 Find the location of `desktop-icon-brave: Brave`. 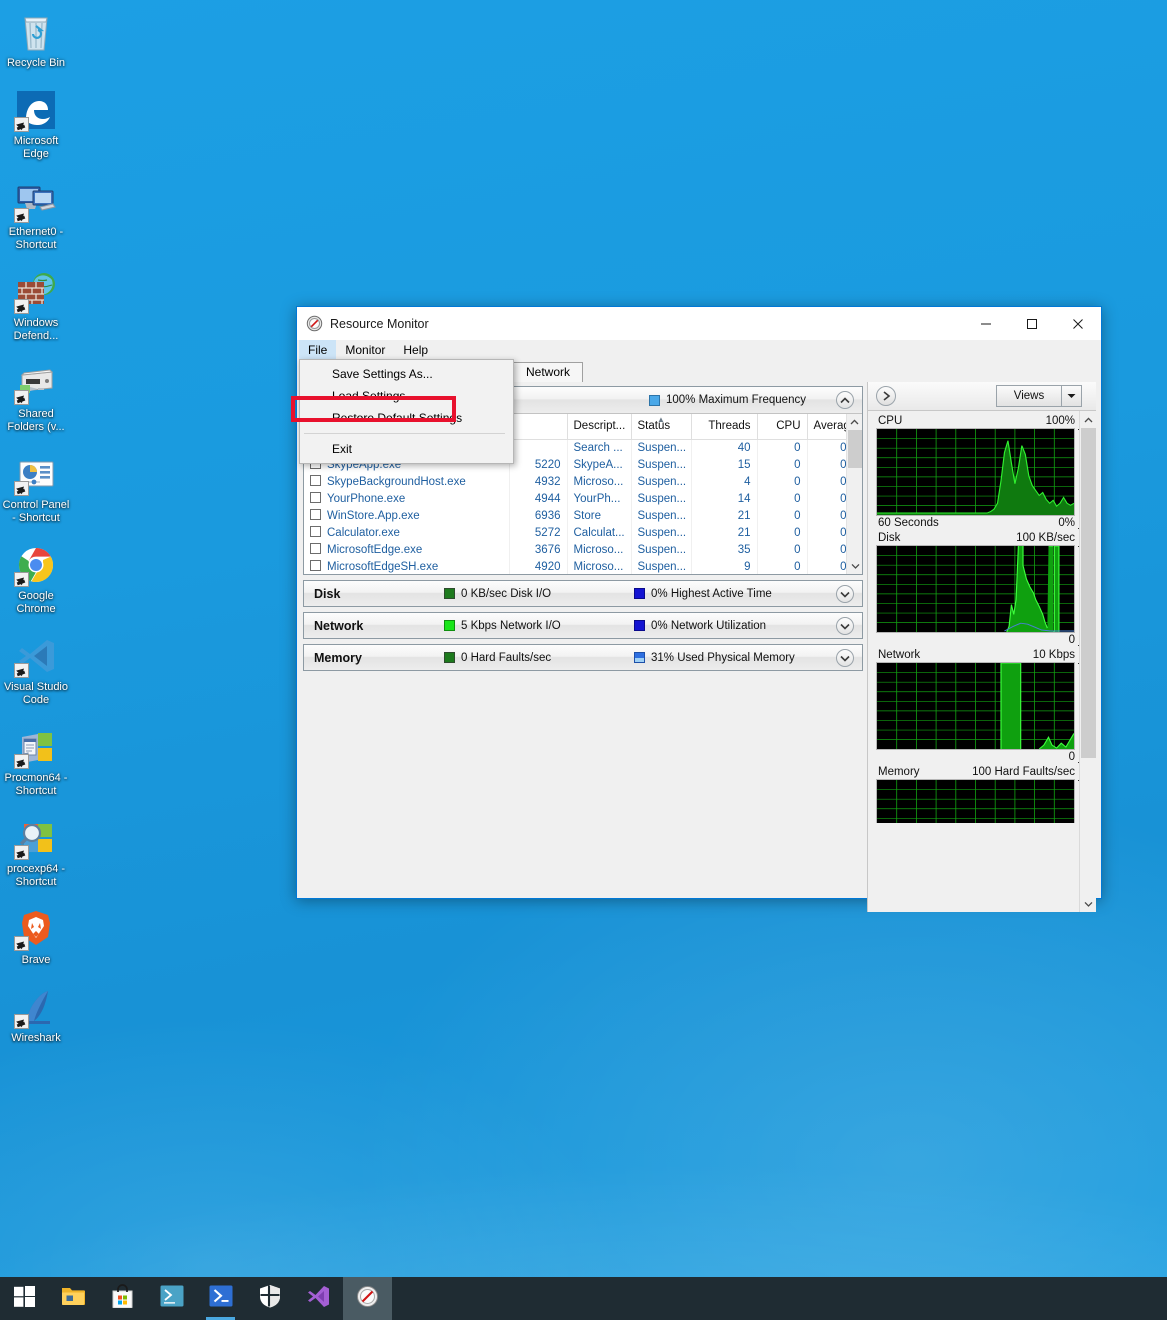

desktop-icon-brave: Brave is located at coordinates (36, 936).